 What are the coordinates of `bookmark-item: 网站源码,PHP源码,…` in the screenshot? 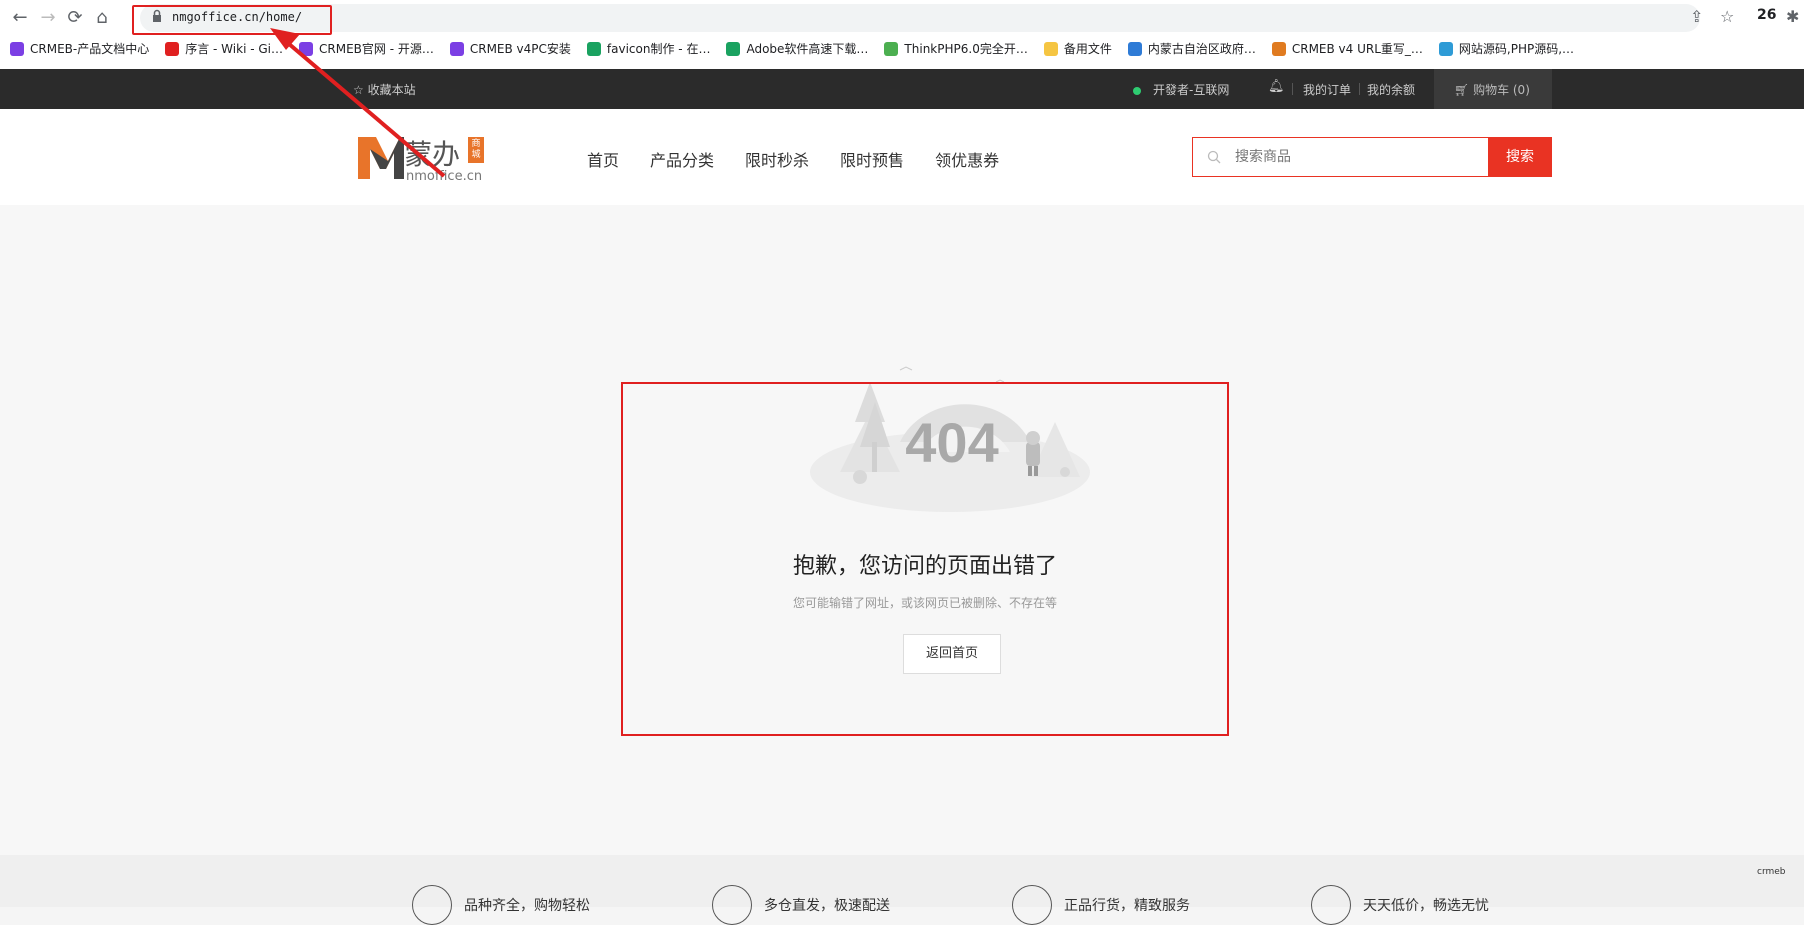 It's located at (1506, 48).